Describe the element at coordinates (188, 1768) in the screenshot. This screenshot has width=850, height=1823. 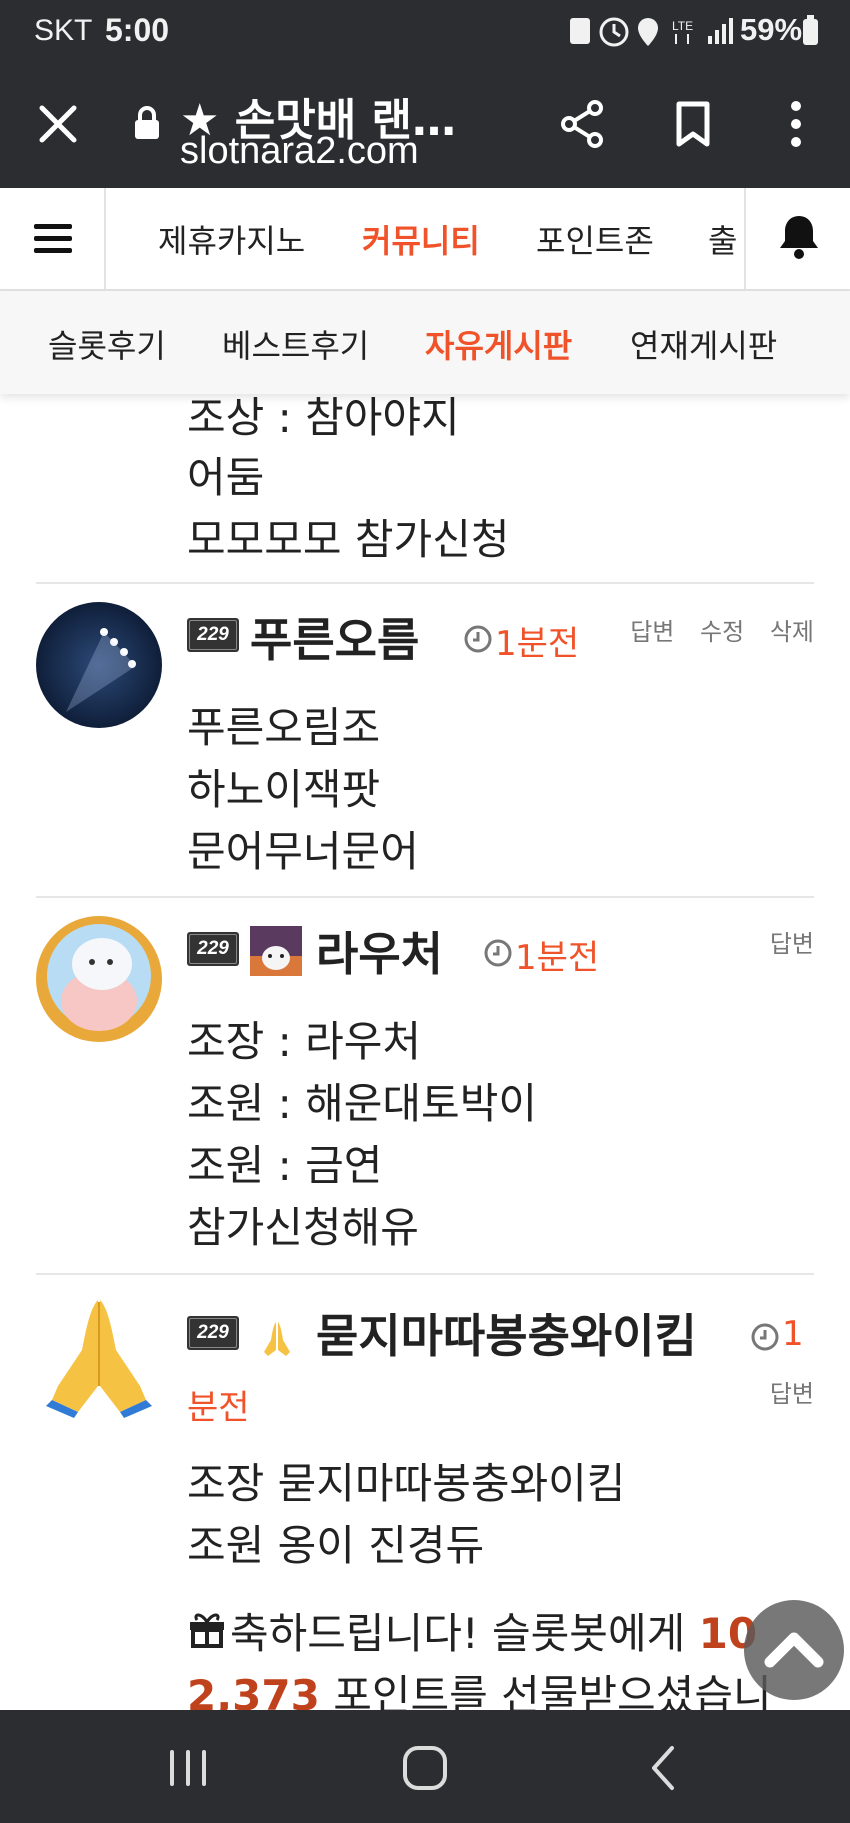
I see `recent-apps-icon` at that location.